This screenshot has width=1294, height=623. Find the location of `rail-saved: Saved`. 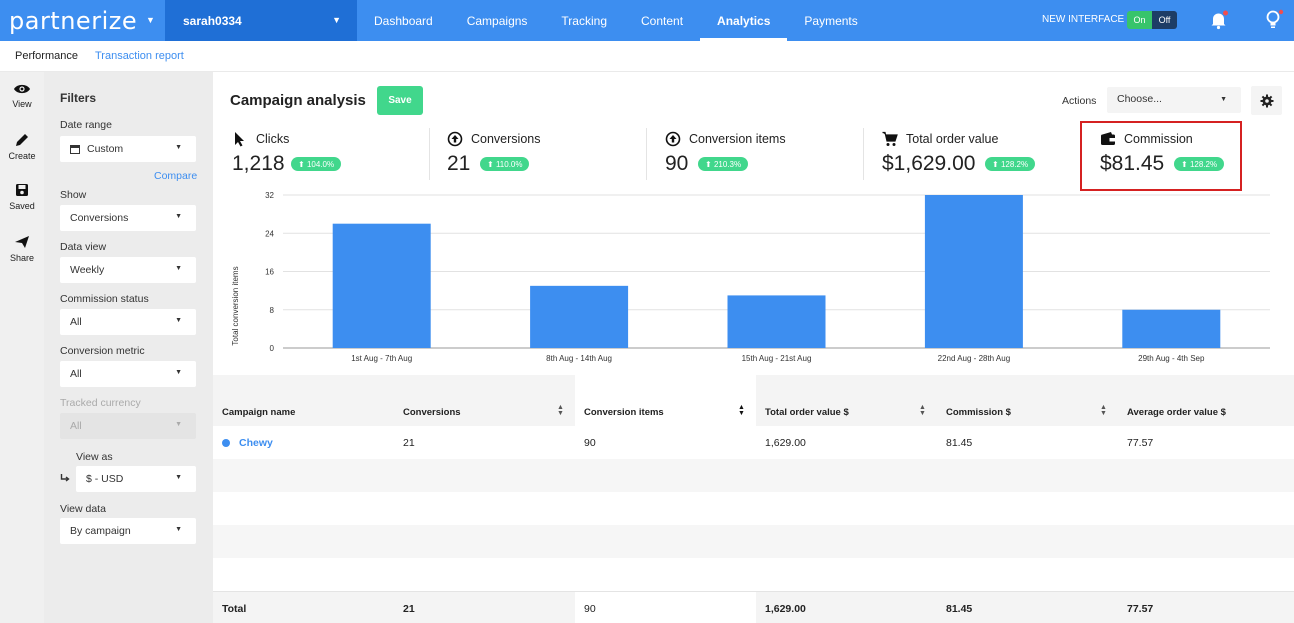

rail-saved: Saved is located at coordinates (22, 196).